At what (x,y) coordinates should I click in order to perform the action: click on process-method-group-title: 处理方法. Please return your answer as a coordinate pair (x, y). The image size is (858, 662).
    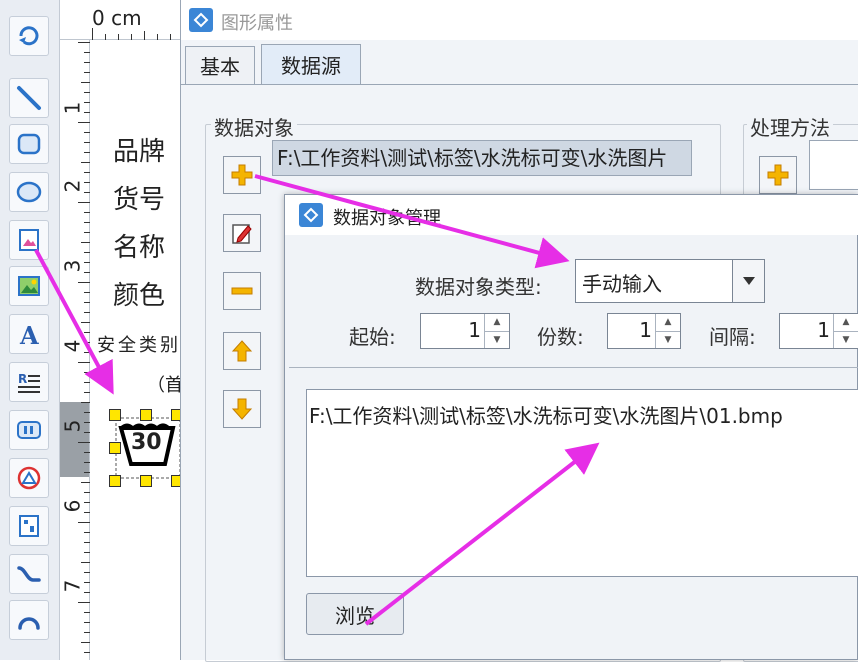
    Looking at the image, I should click on (790, 126).